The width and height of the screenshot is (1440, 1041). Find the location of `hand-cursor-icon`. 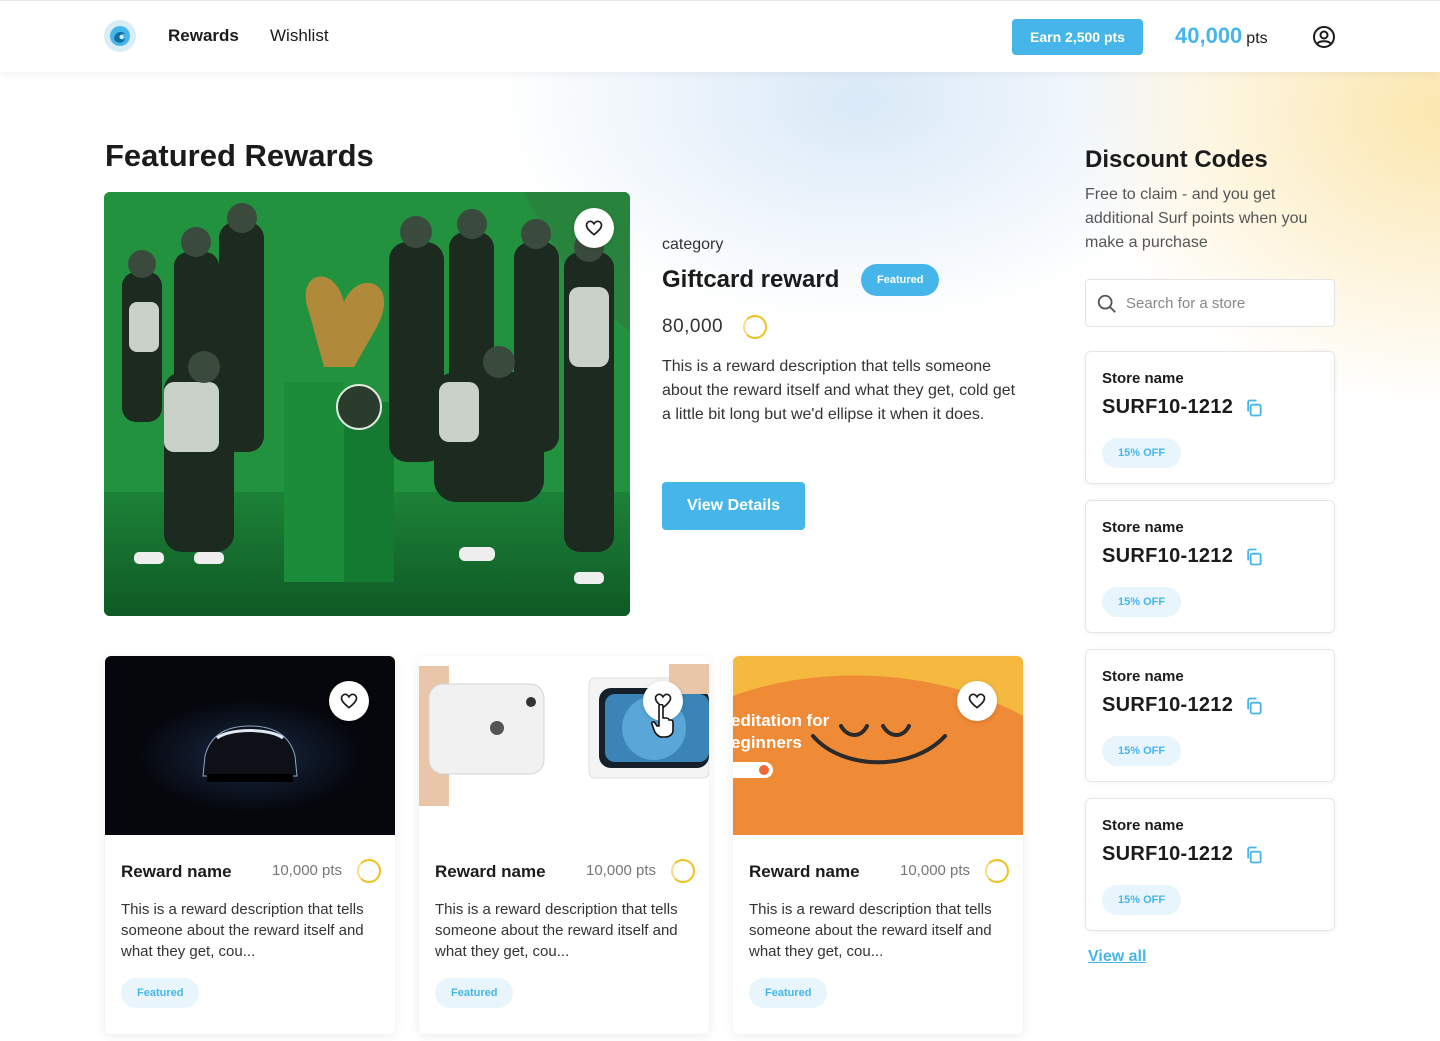

hand-cursor-icon is located at coordinates (662, 721).